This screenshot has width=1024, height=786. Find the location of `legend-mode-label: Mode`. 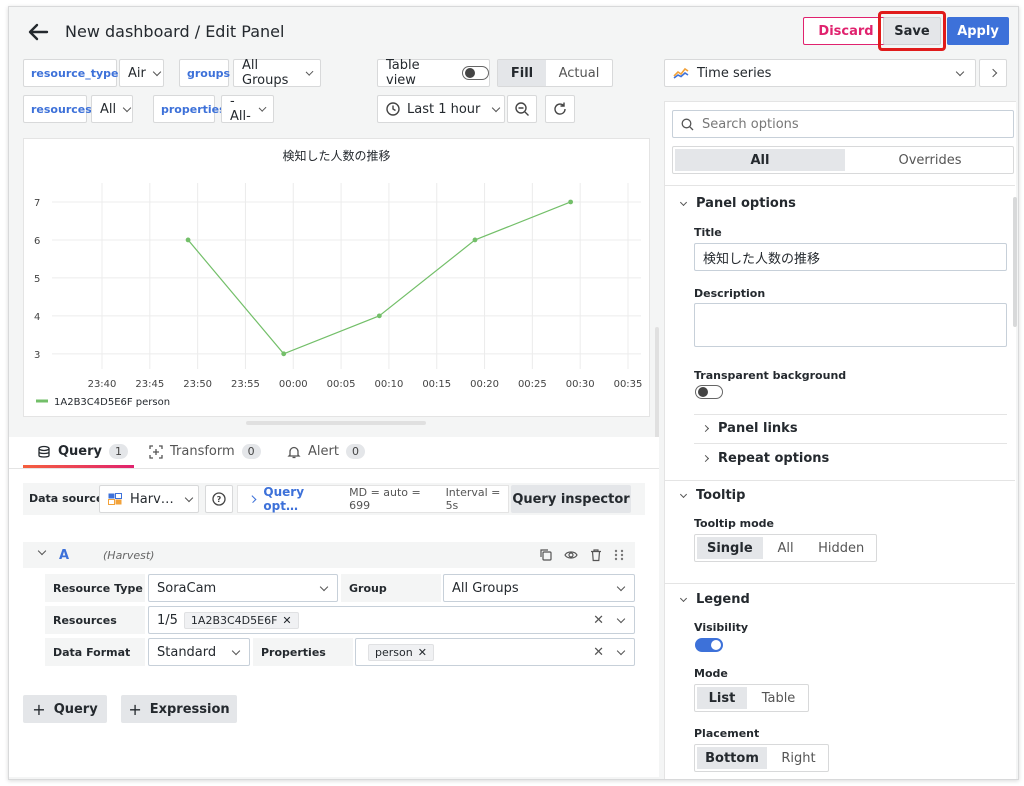

legend-mode-label: Mode is located at coordinates (711, 673).